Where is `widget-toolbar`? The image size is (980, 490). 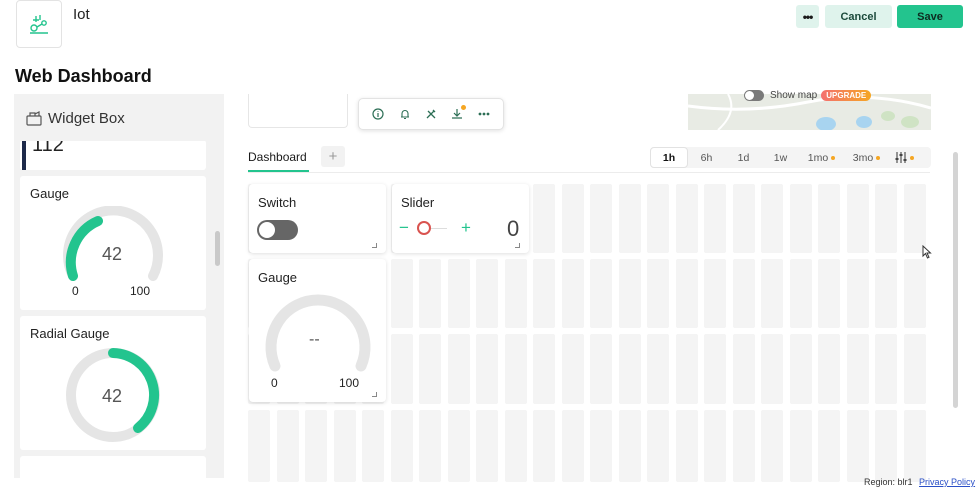
widget-toolbar is located at coordinates (431, 114).